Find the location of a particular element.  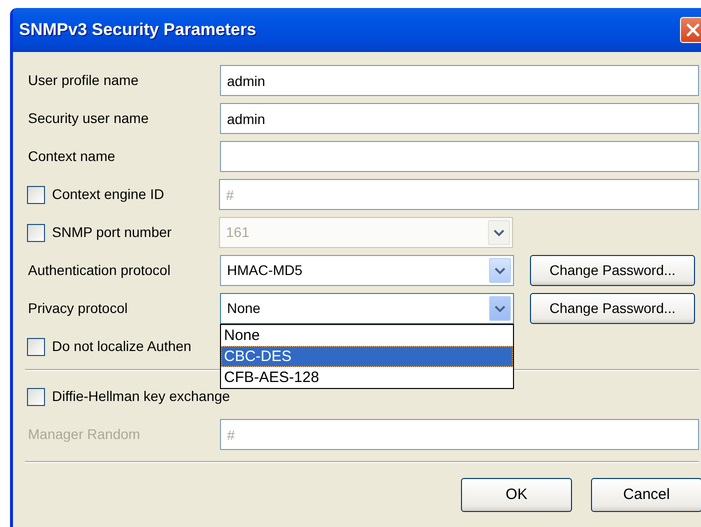

dropdown-option: None is located at coordinates (367, 335).